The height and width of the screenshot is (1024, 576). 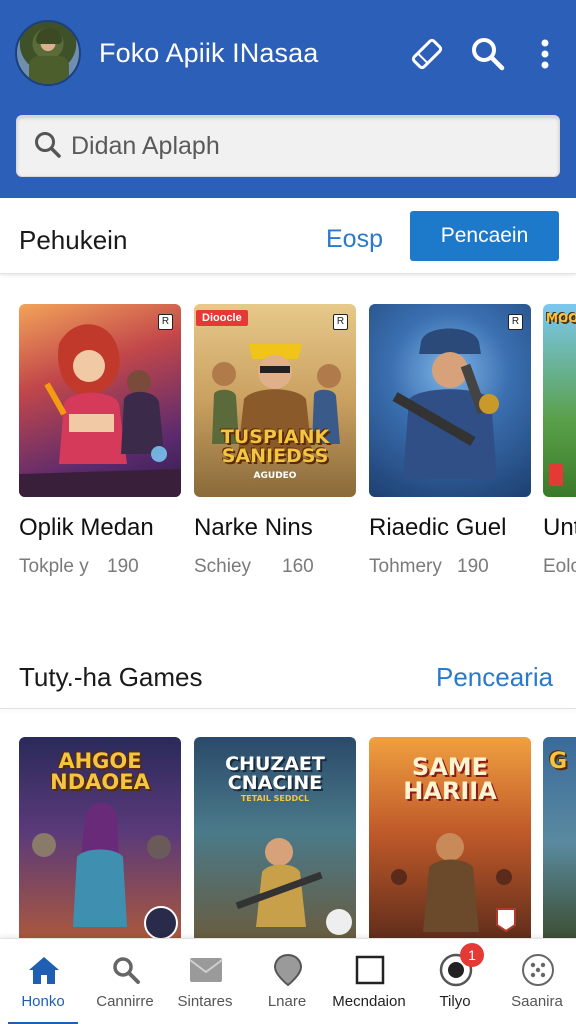 I want to click on section-divider, so click(x=288, y=708).